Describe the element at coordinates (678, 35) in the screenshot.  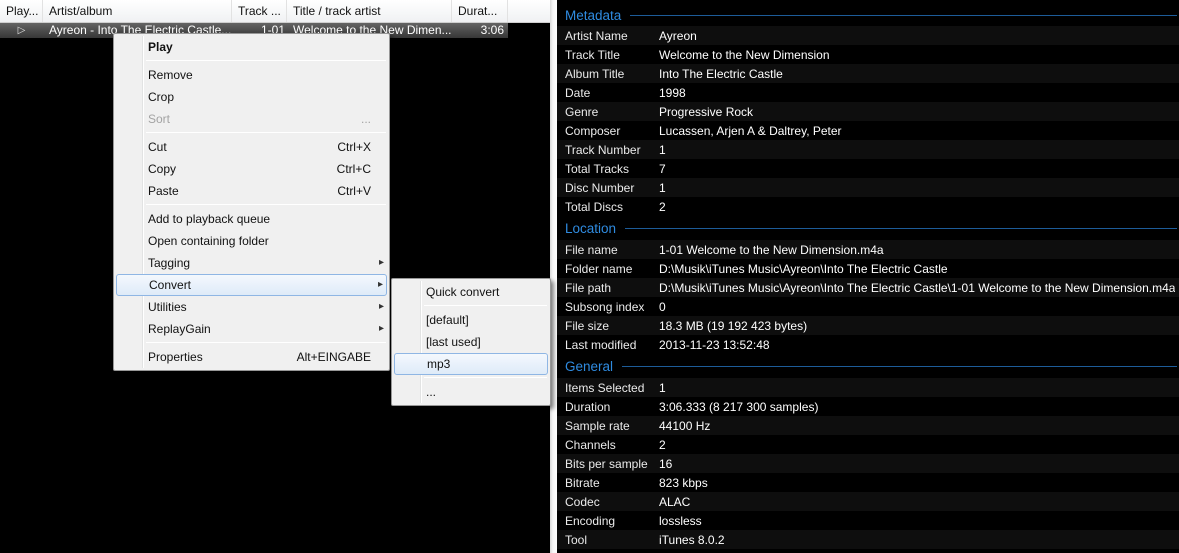
I see `property-value: Ayreon` at that location.